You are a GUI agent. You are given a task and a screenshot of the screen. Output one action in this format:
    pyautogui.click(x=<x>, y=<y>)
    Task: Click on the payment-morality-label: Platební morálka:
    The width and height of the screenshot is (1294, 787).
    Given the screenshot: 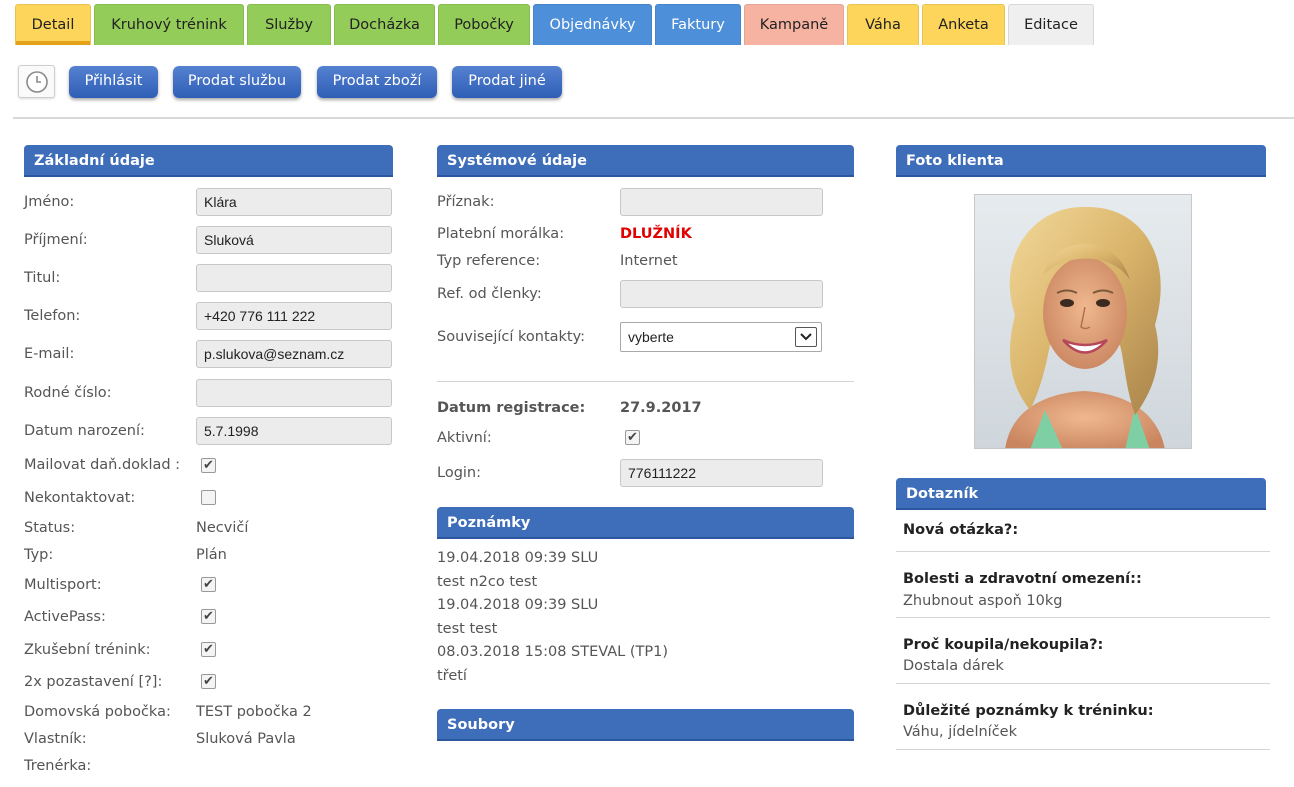 What is the action you would take?
    pyautogui.click(x=501, y=234)
    